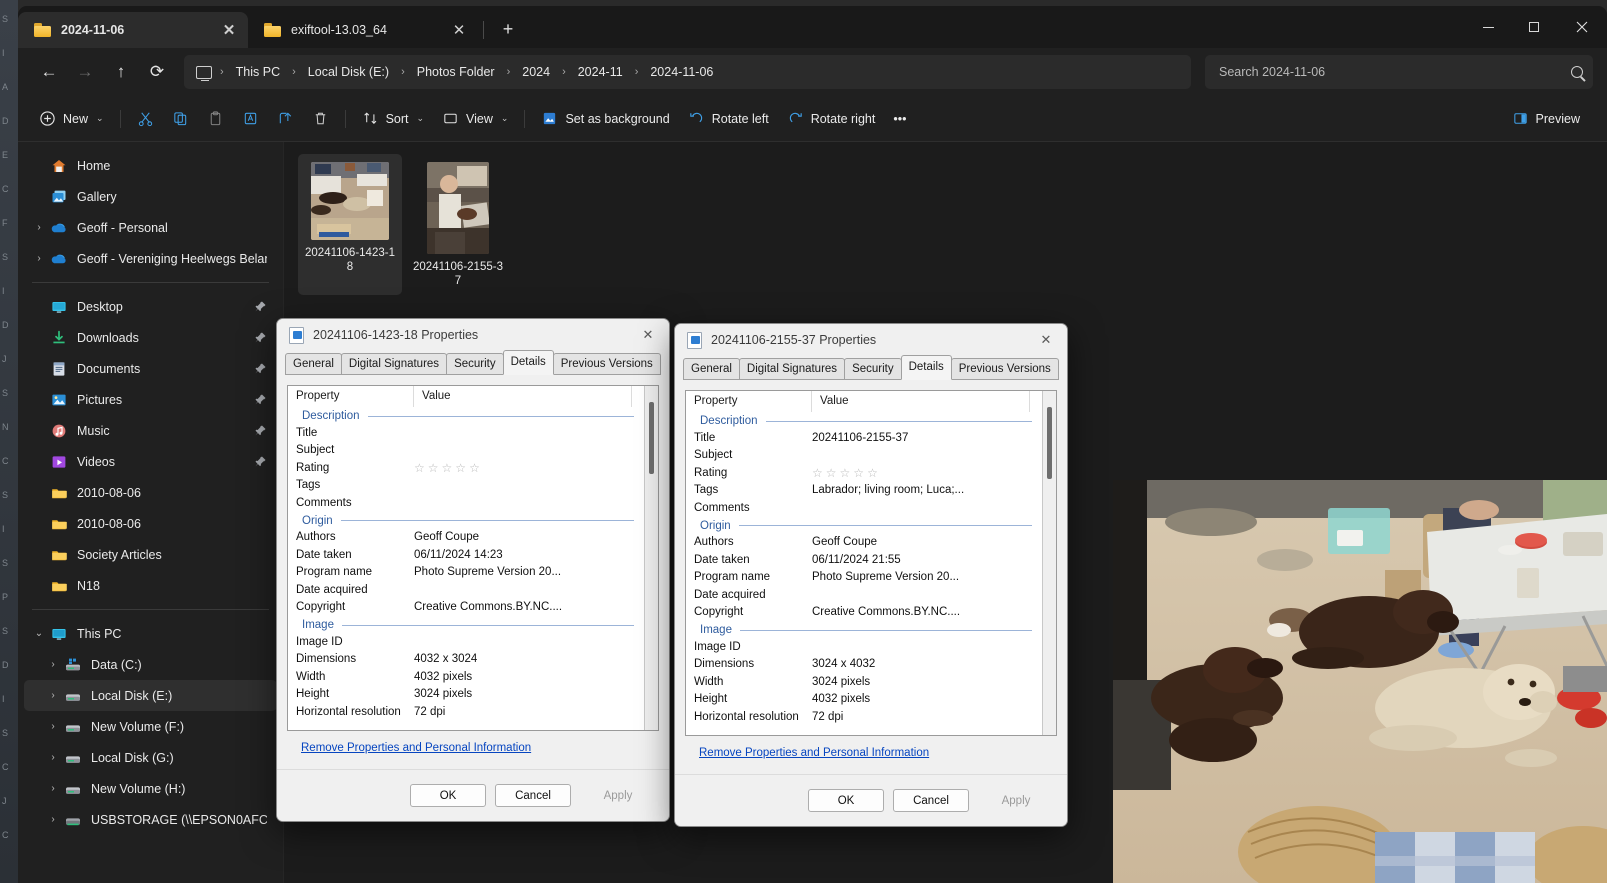 This screenshot has width=1607, height=883. What do you see at coordinates (393, 119) in the screenshot?
I see `sort-button: Sort ⌄` at bounding box center [393, 119].